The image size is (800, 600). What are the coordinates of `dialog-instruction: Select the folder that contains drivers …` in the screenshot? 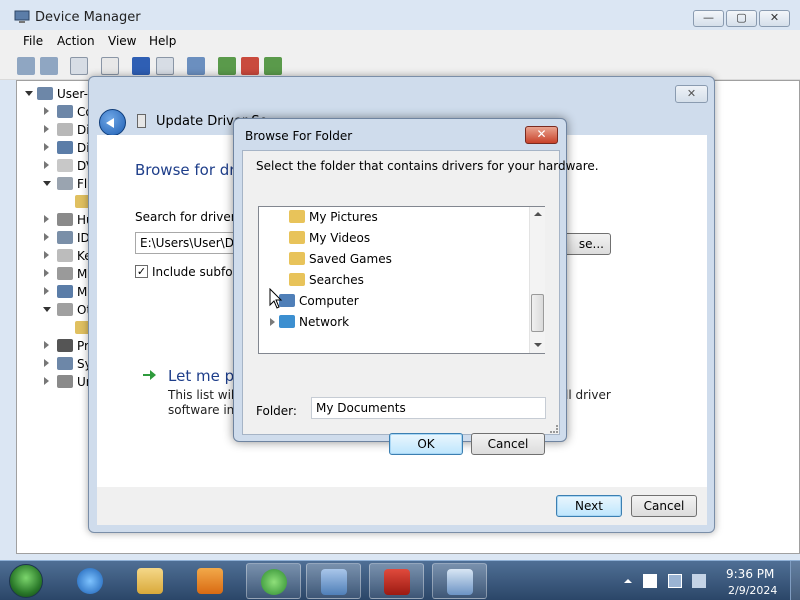 It's located at (427, 166).